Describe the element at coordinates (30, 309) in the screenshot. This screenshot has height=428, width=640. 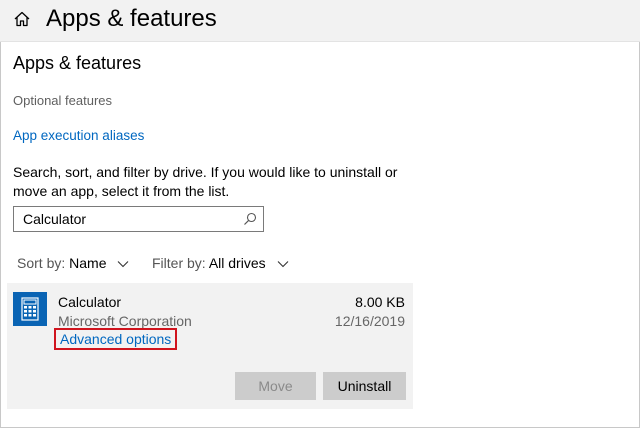
I see `calculator-icon` at that location.